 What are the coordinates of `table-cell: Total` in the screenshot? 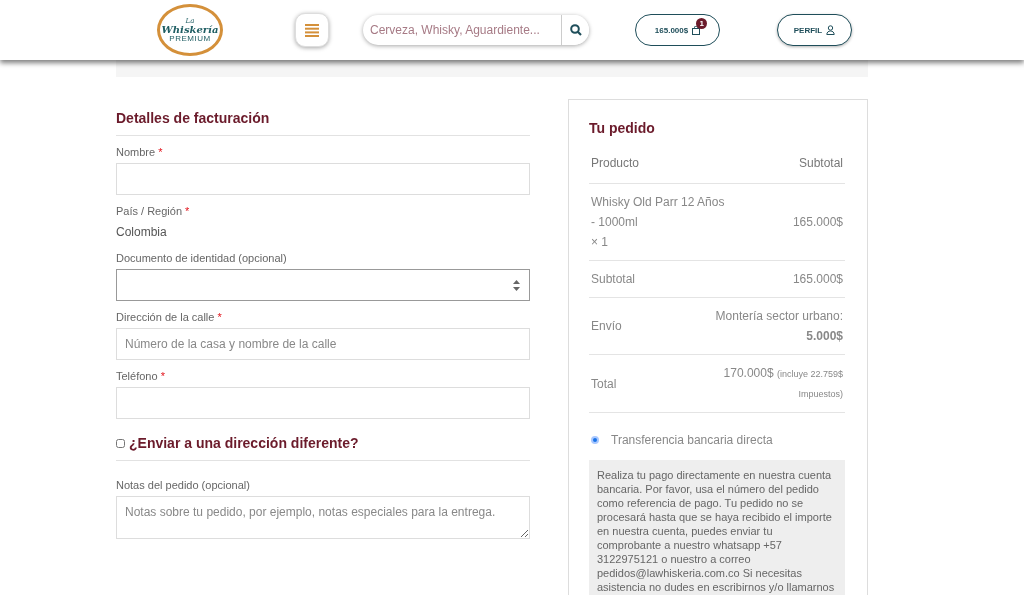 It's located at (604, 383).